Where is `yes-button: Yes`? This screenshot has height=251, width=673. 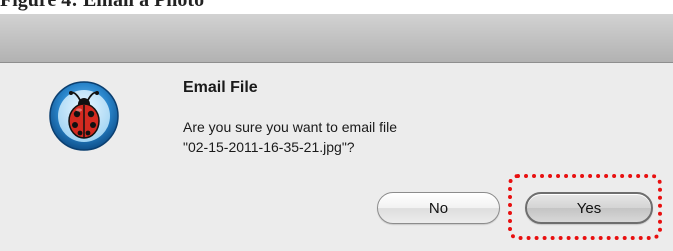 yes-button: Yes is located at coordinates (589, 208).